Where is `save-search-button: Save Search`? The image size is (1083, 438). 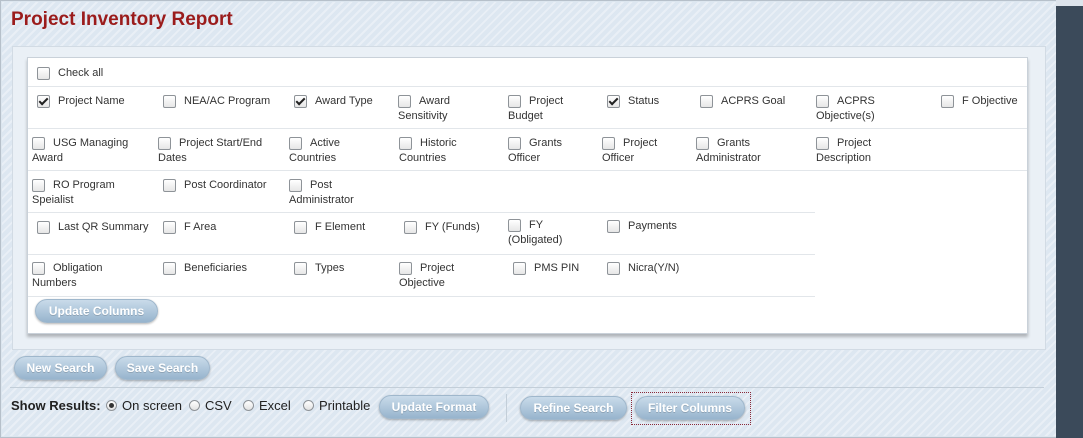 save-search-button: Save Search is located at coordinates (162, 368).